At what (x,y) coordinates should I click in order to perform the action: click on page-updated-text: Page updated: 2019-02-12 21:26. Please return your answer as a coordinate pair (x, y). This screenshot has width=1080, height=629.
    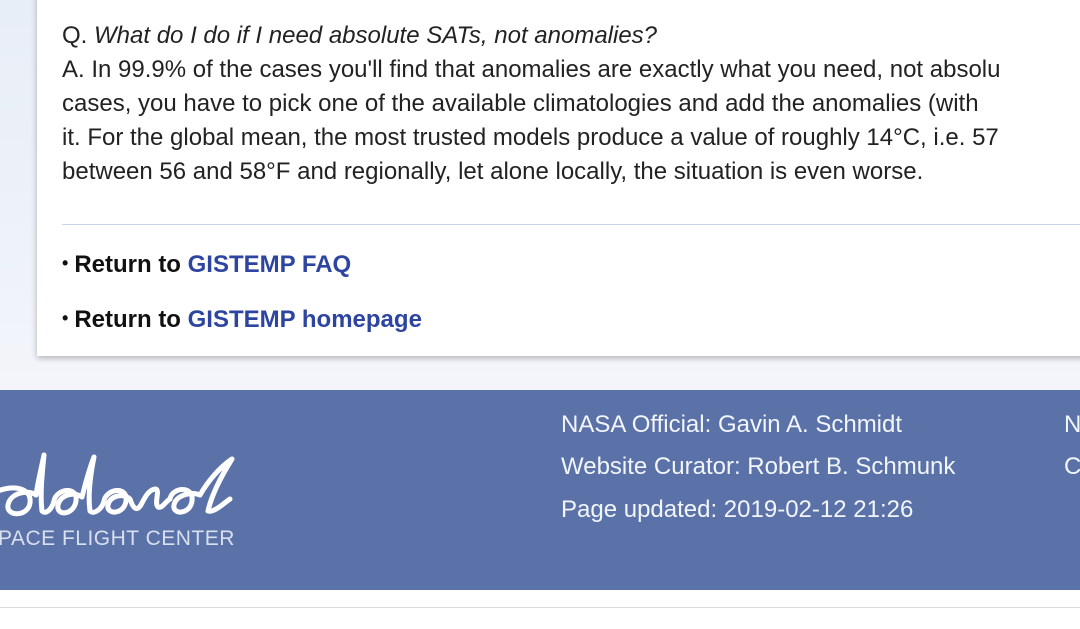
    Looking at the image, I should click on (737, 509).